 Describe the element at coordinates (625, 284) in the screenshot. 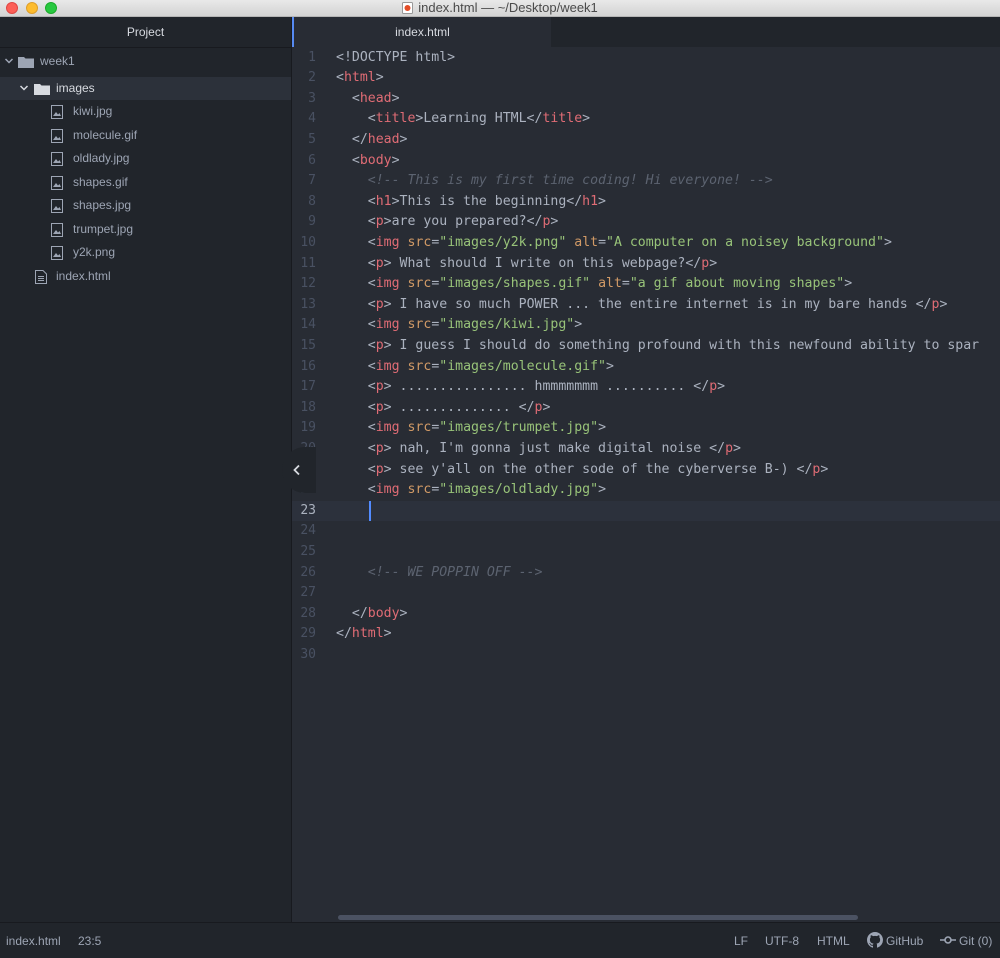

I see `code-token: =` at that location.